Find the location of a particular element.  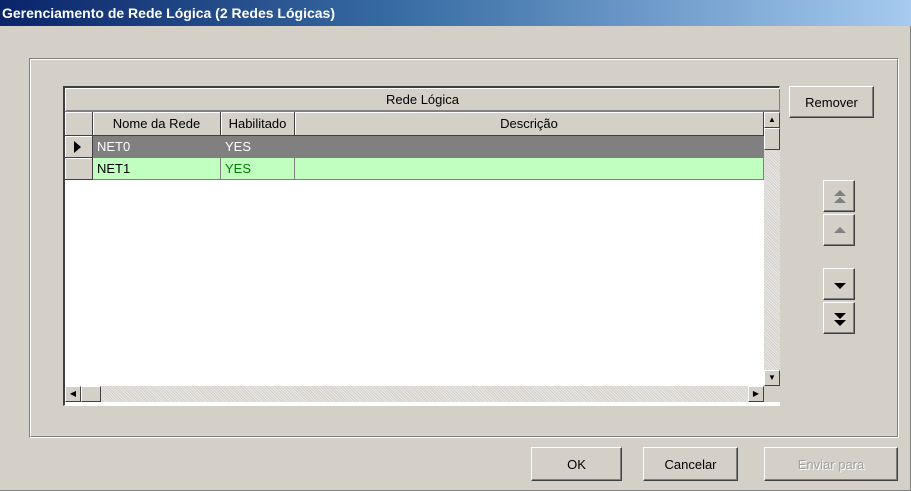

move-down-button is located at coordinates (839, 284).